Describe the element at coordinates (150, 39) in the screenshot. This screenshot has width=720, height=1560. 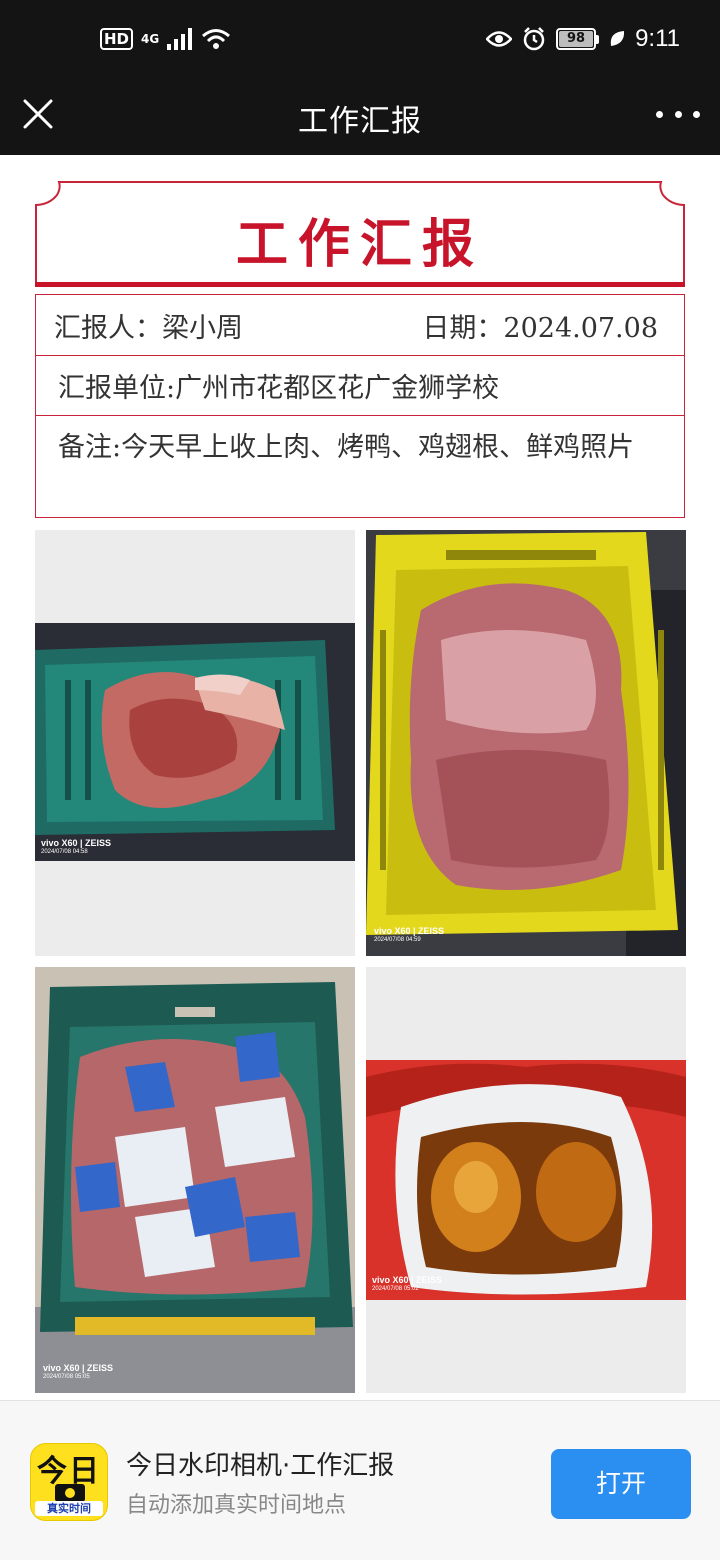
I see `network-type: 4G` at that location.